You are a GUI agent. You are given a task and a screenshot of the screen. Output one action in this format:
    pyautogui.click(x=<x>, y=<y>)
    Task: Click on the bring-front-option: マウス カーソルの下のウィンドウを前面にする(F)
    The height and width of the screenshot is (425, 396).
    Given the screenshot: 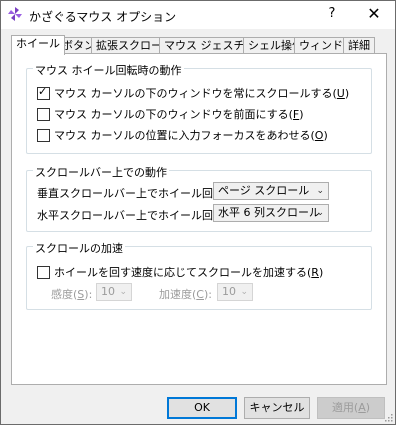 What is the action you would take?
    pyautogui.click(x=170, y=114)
    